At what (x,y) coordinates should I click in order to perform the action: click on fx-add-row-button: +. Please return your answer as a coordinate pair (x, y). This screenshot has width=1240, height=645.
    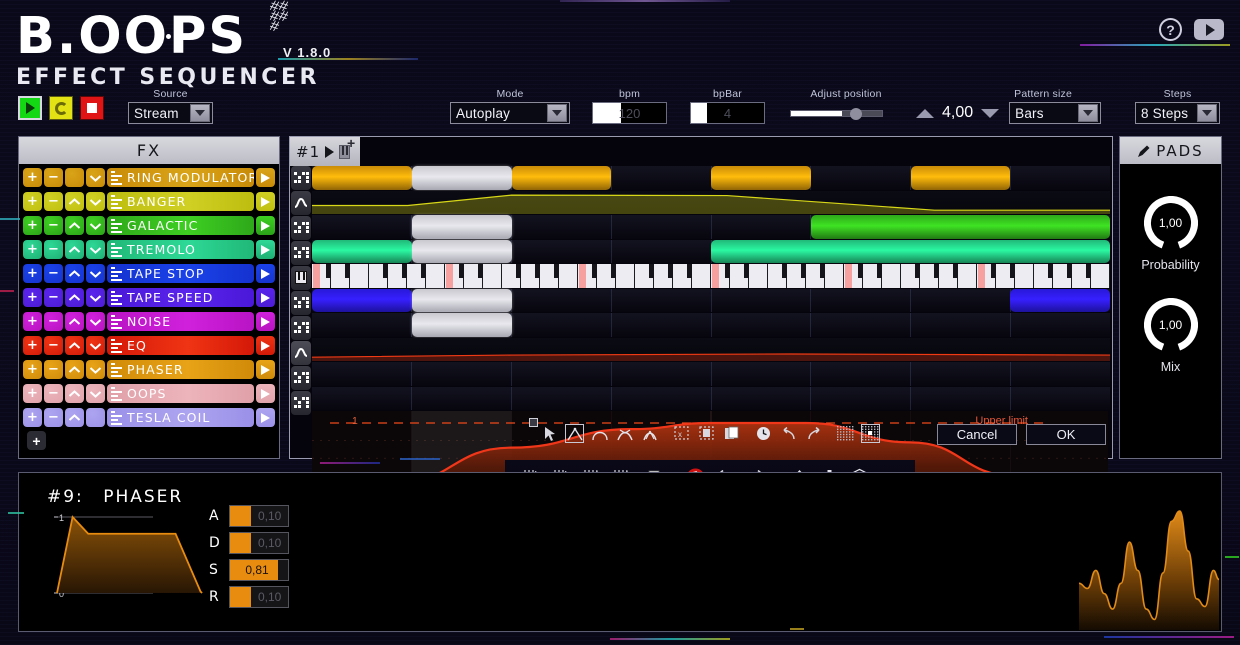
    Looking at the image, I should click on (36, 440).